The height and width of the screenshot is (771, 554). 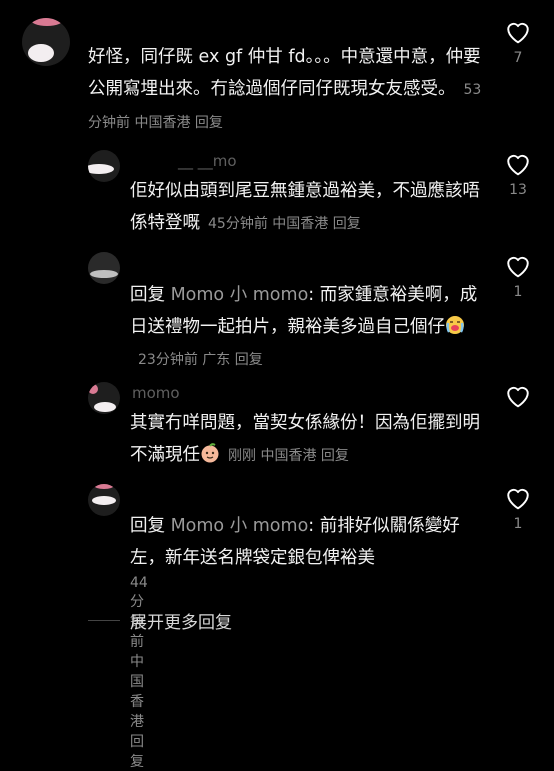 What do you see at coordinates (168, 360) in the screenshot?
I see `comment-time: 23分钟前` at bounding box center [168, 360].